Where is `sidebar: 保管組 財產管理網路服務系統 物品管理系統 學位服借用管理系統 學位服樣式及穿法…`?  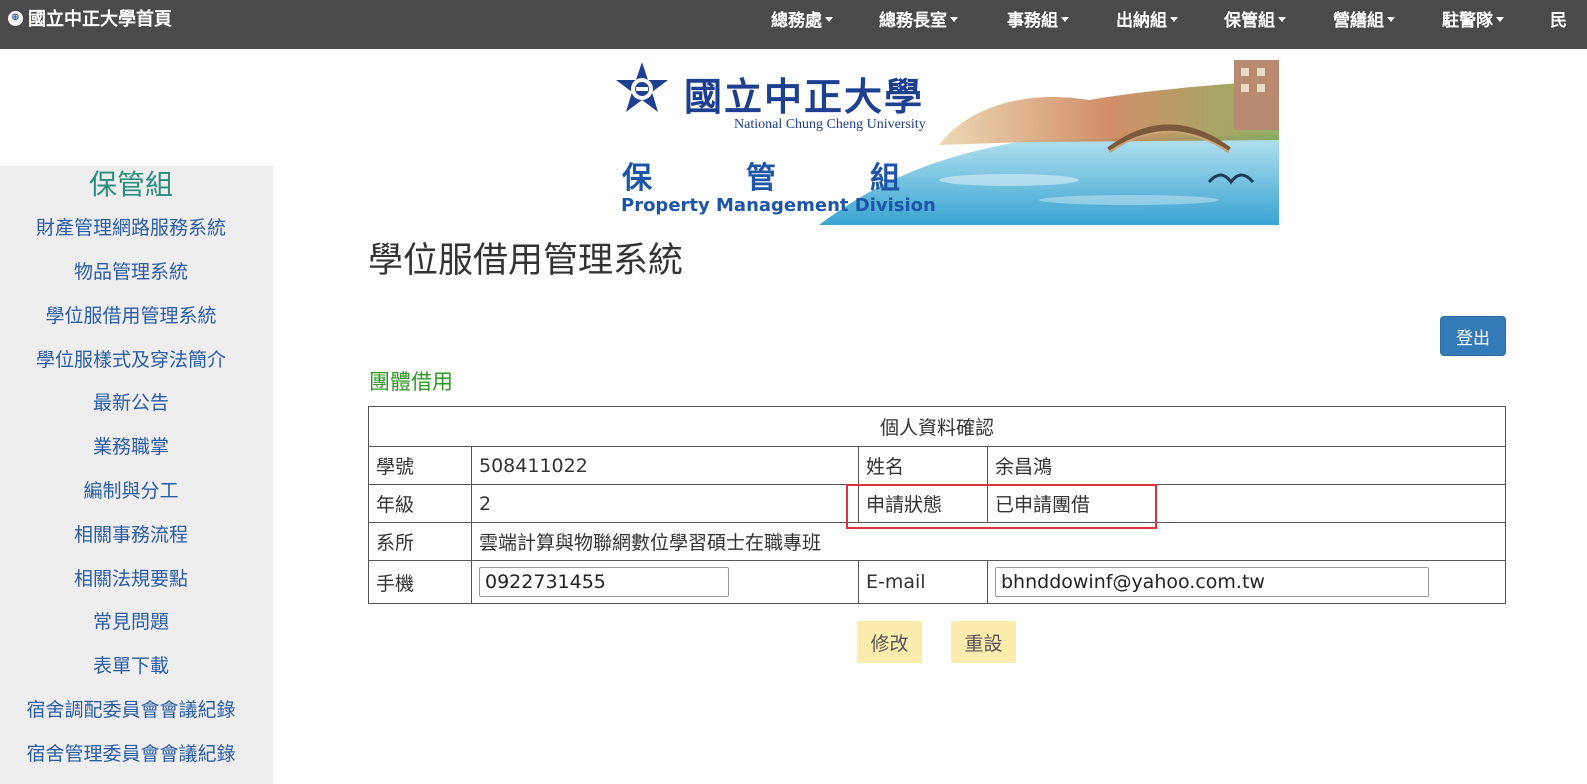
sidebar: 保管組 財產管理網路服務系統 物品管理系統 學位服借用管理系統 學位服樣式及穿法… is located at coordinates (136, 475).